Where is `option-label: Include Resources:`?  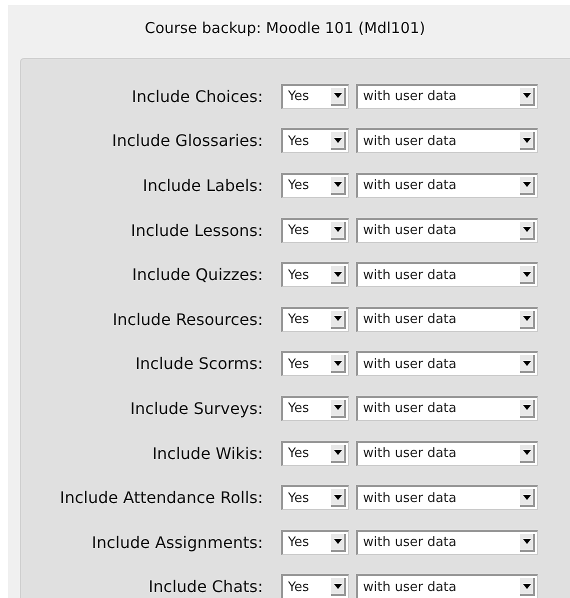
option-label: Include Resources: is located at coordinates (187, 319).